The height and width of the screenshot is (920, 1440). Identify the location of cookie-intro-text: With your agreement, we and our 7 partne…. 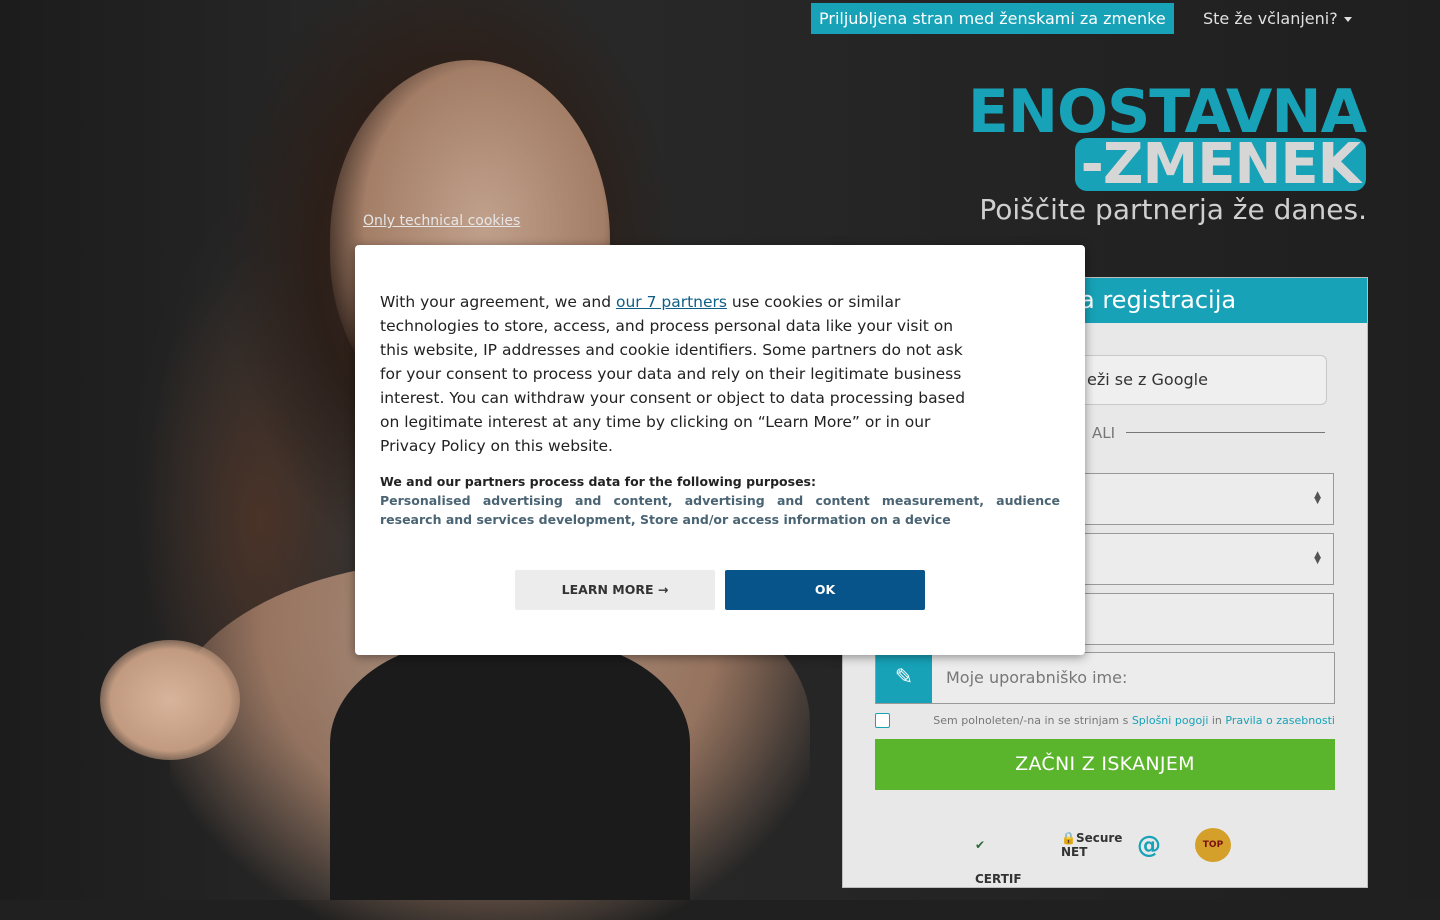
(680, 374).